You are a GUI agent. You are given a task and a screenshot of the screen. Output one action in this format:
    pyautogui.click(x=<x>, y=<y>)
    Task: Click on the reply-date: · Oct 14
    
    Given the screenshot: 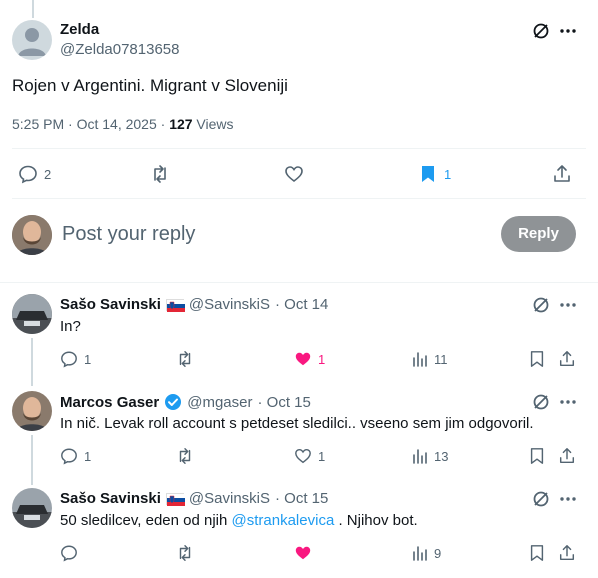 What is the action you would take?
    pyautogui.click(x=301, y=304)
    